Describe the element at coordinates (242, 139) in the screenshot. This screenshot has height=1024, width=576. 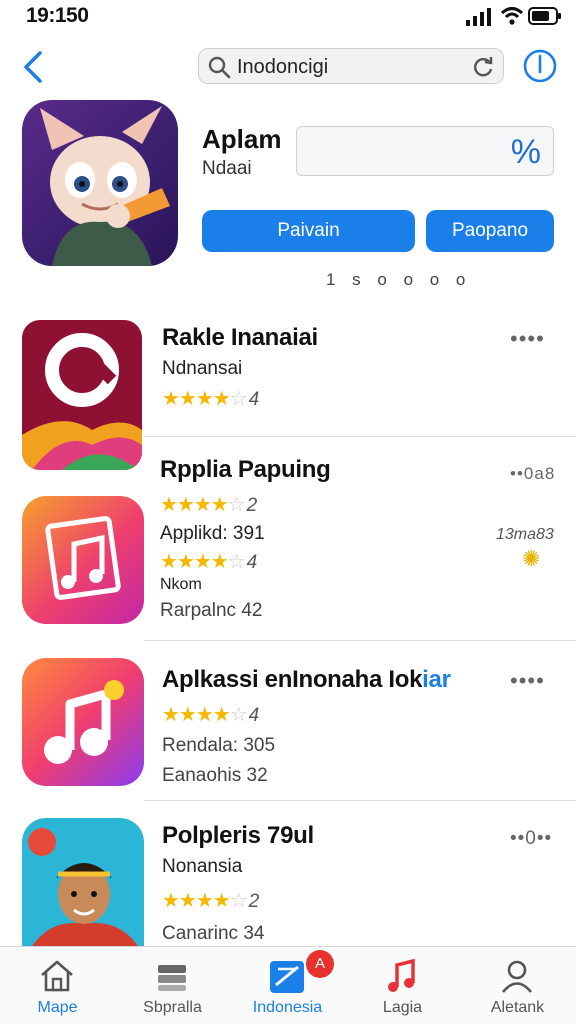
I see `hero-title: Aplam` at that location.